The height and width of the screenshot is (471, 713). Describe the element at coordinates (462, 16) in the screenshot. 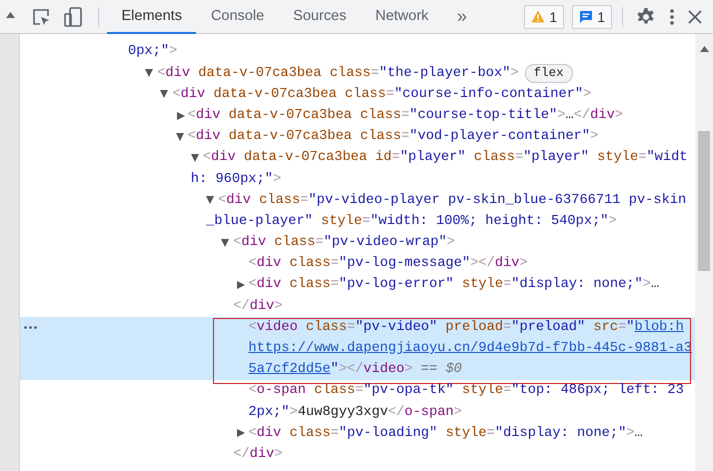

I see `more-tabs-button: »` at that location.